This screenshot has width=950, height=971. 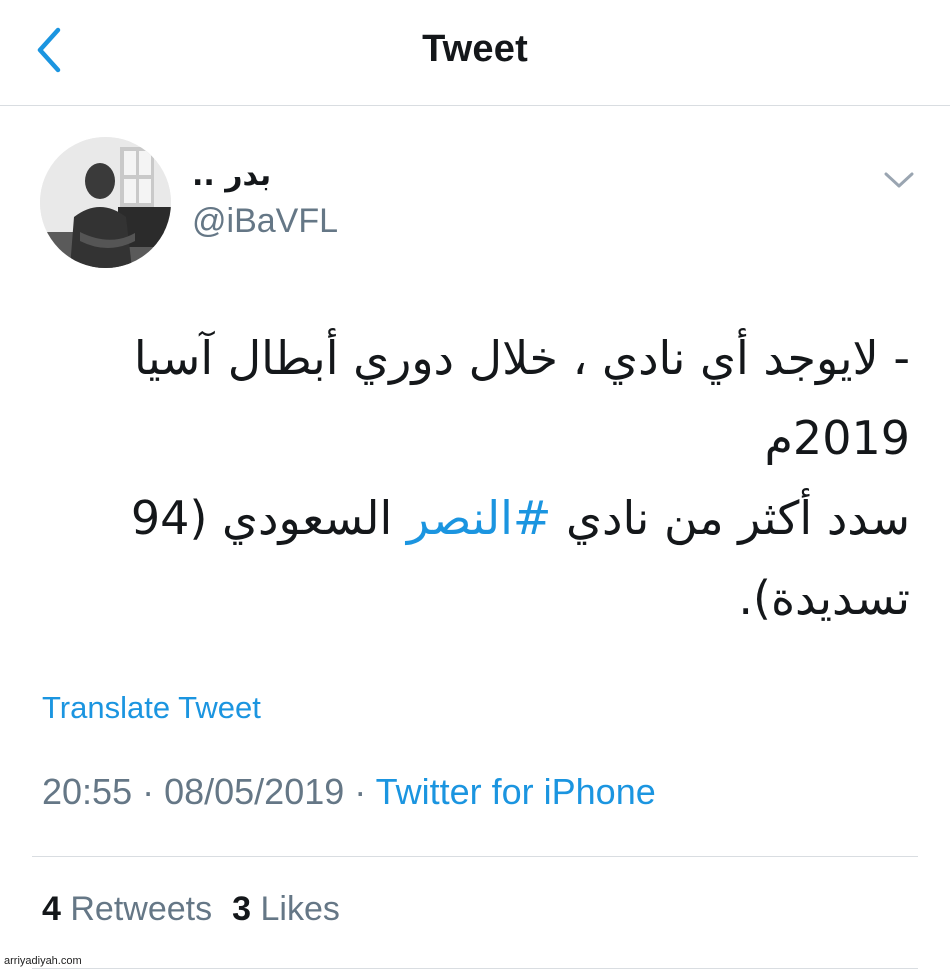 I want to click on retweets-count: 4, so click(x=51, y=909).